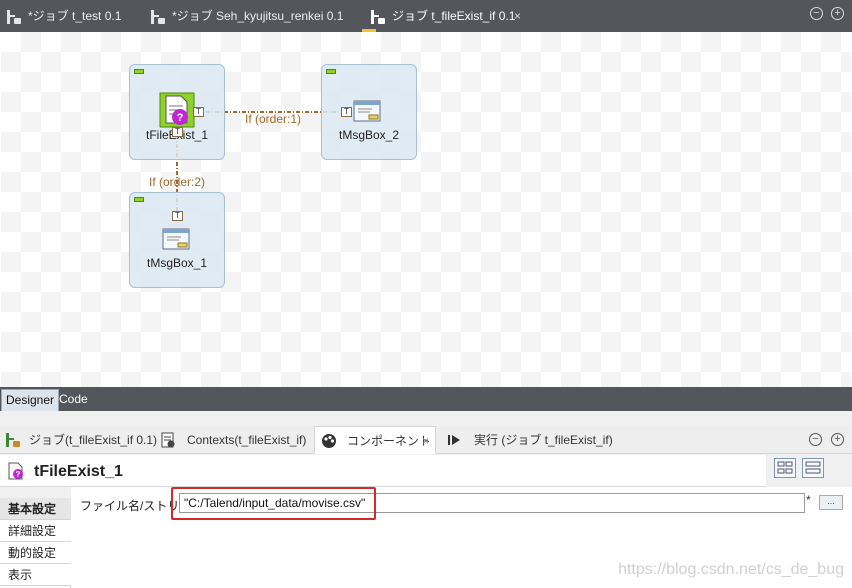 This screenshot has height=588, width=852. What do you see at coordinates (73, 400) in the screenshot?
I see `code-tab: Code` at bounding box center [73, 400].